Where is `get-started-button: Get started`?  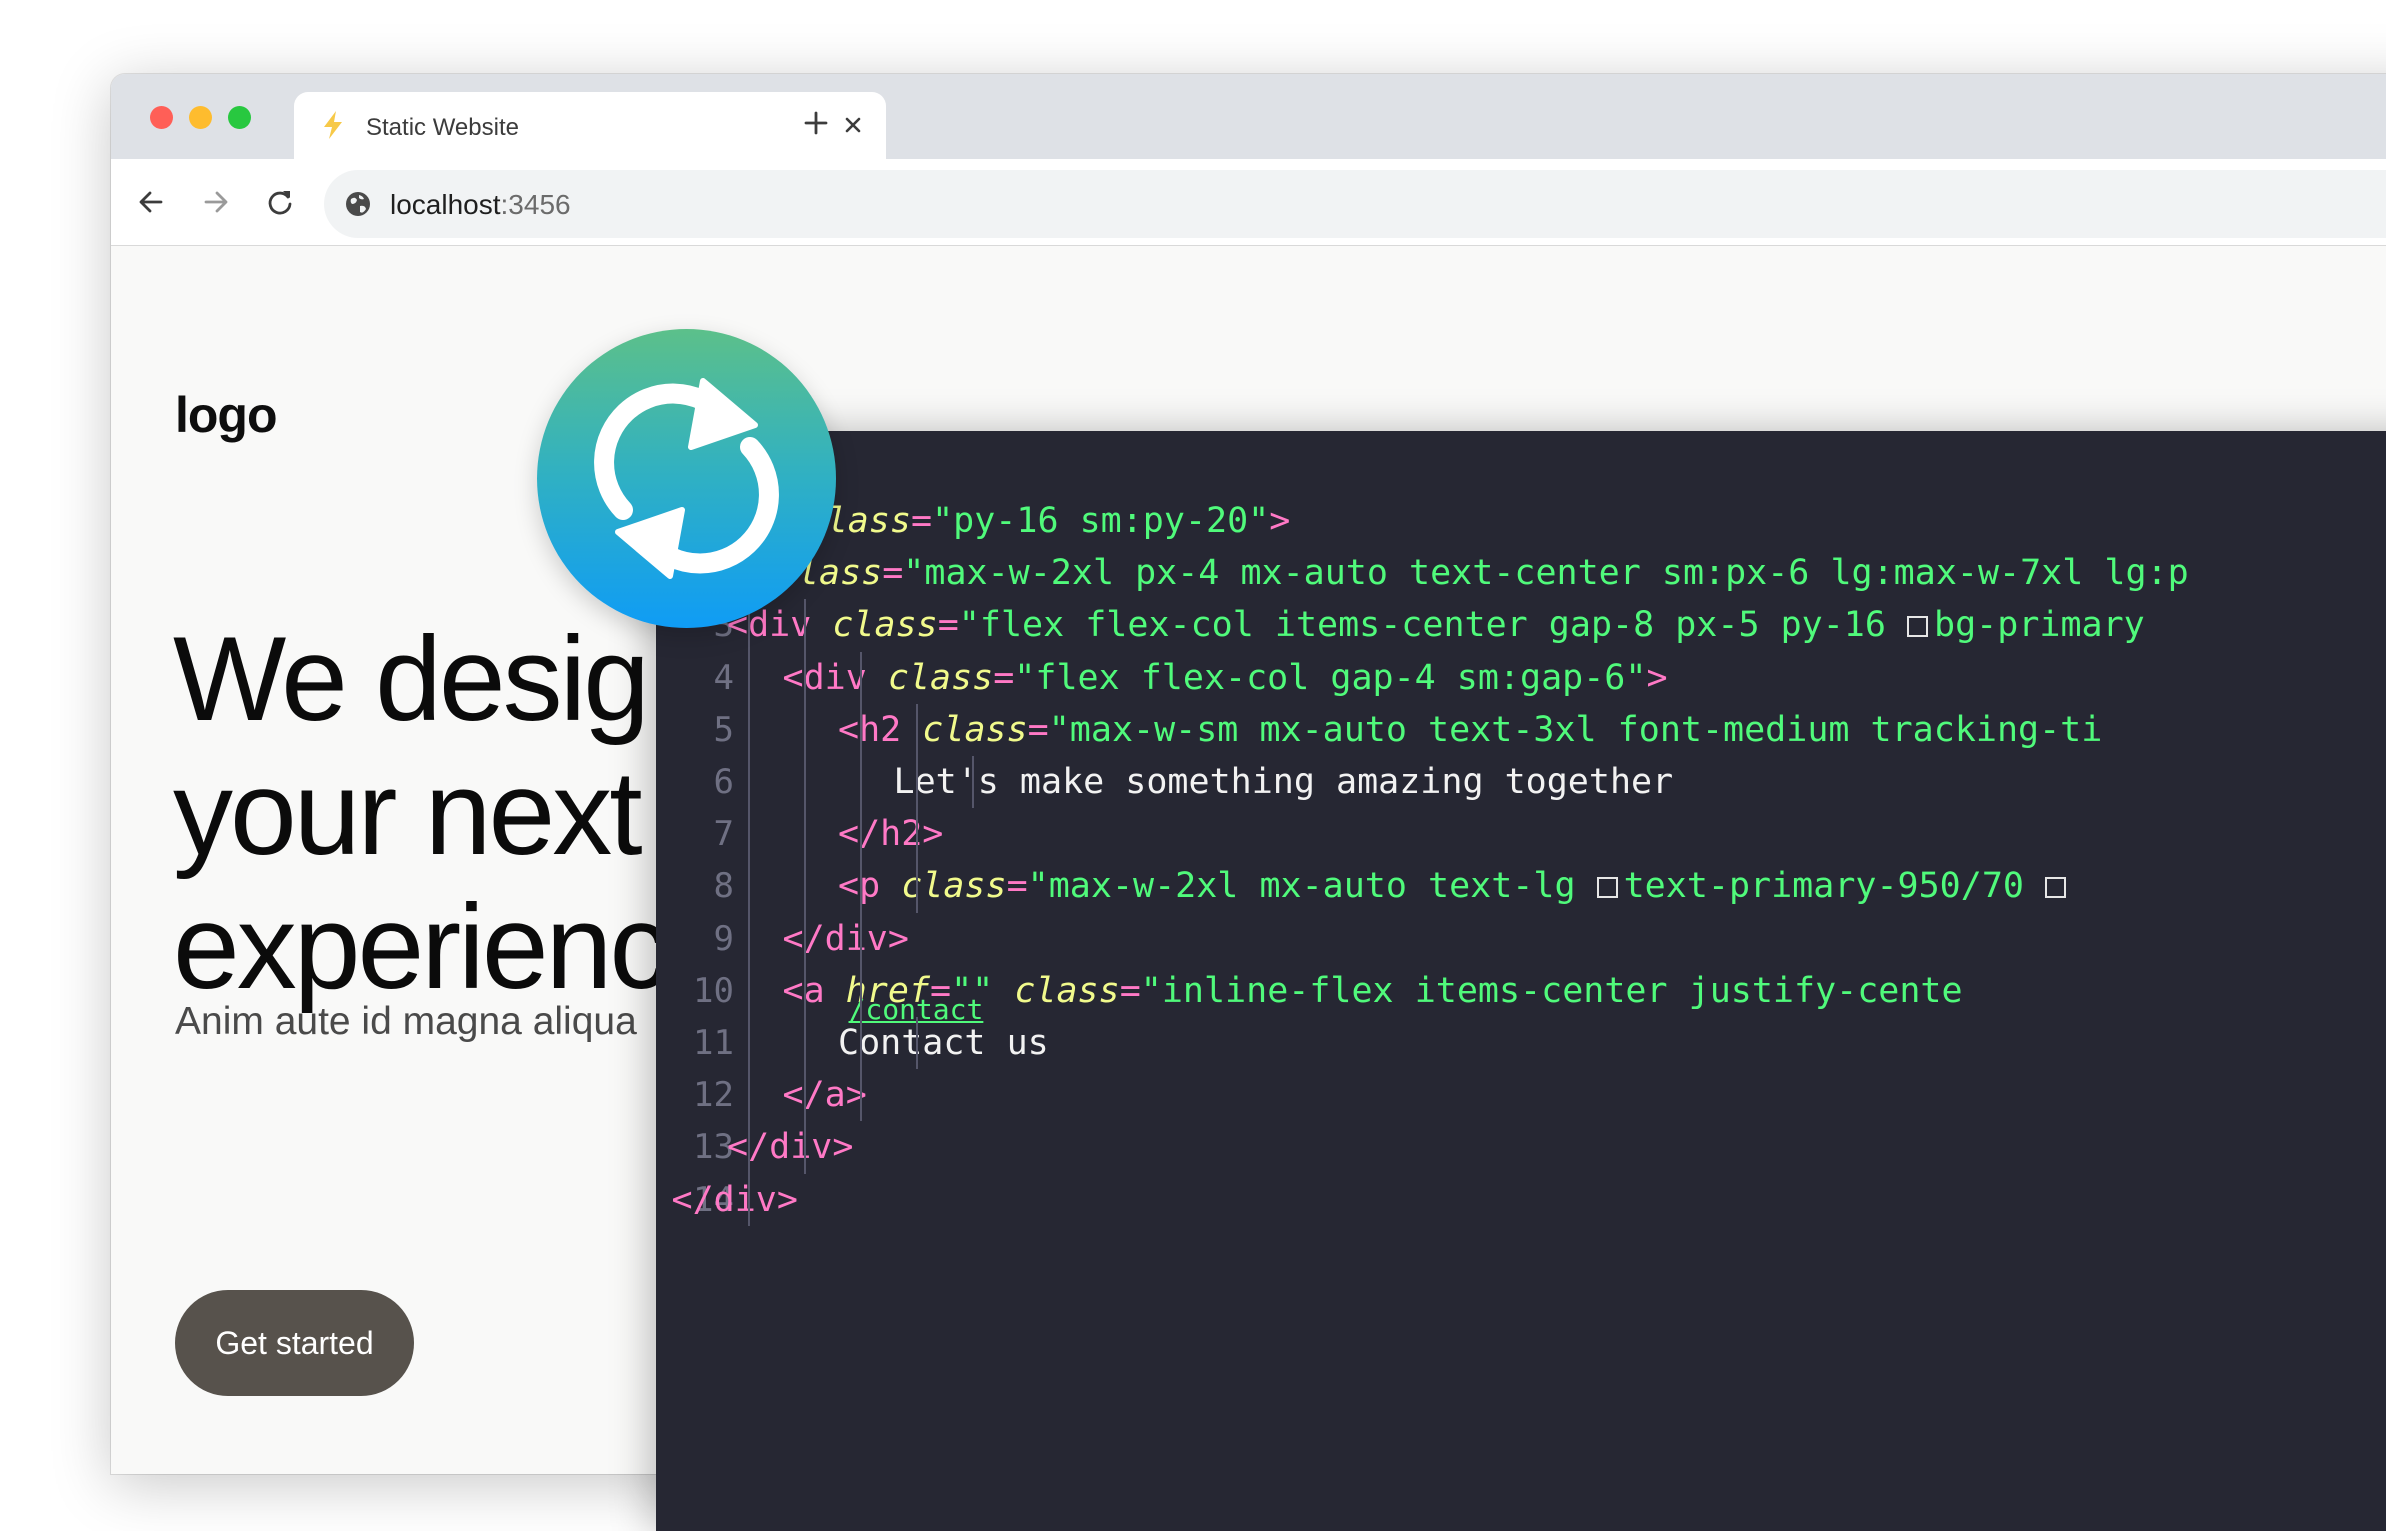
get-started-button: Get started is located at coordinates (294, 1343).